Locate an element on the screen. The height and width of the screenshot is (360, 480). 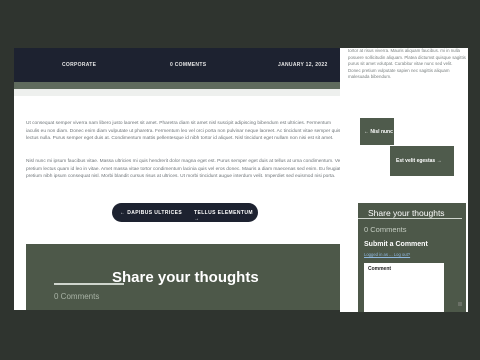
sidebar-next-link: Est velit egestas → is located at coordinates (422, 161).